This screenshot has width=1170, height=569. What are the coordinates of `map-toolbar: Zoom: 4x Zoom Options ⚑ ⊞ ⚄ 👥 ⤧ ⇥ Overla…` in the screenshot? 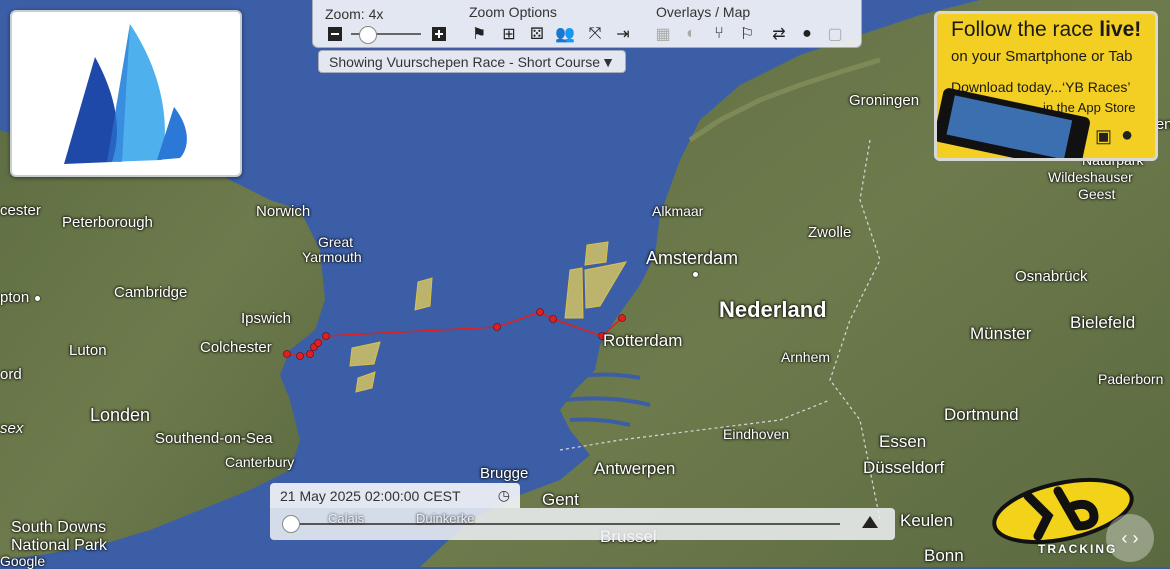 It's located at (587, 24).